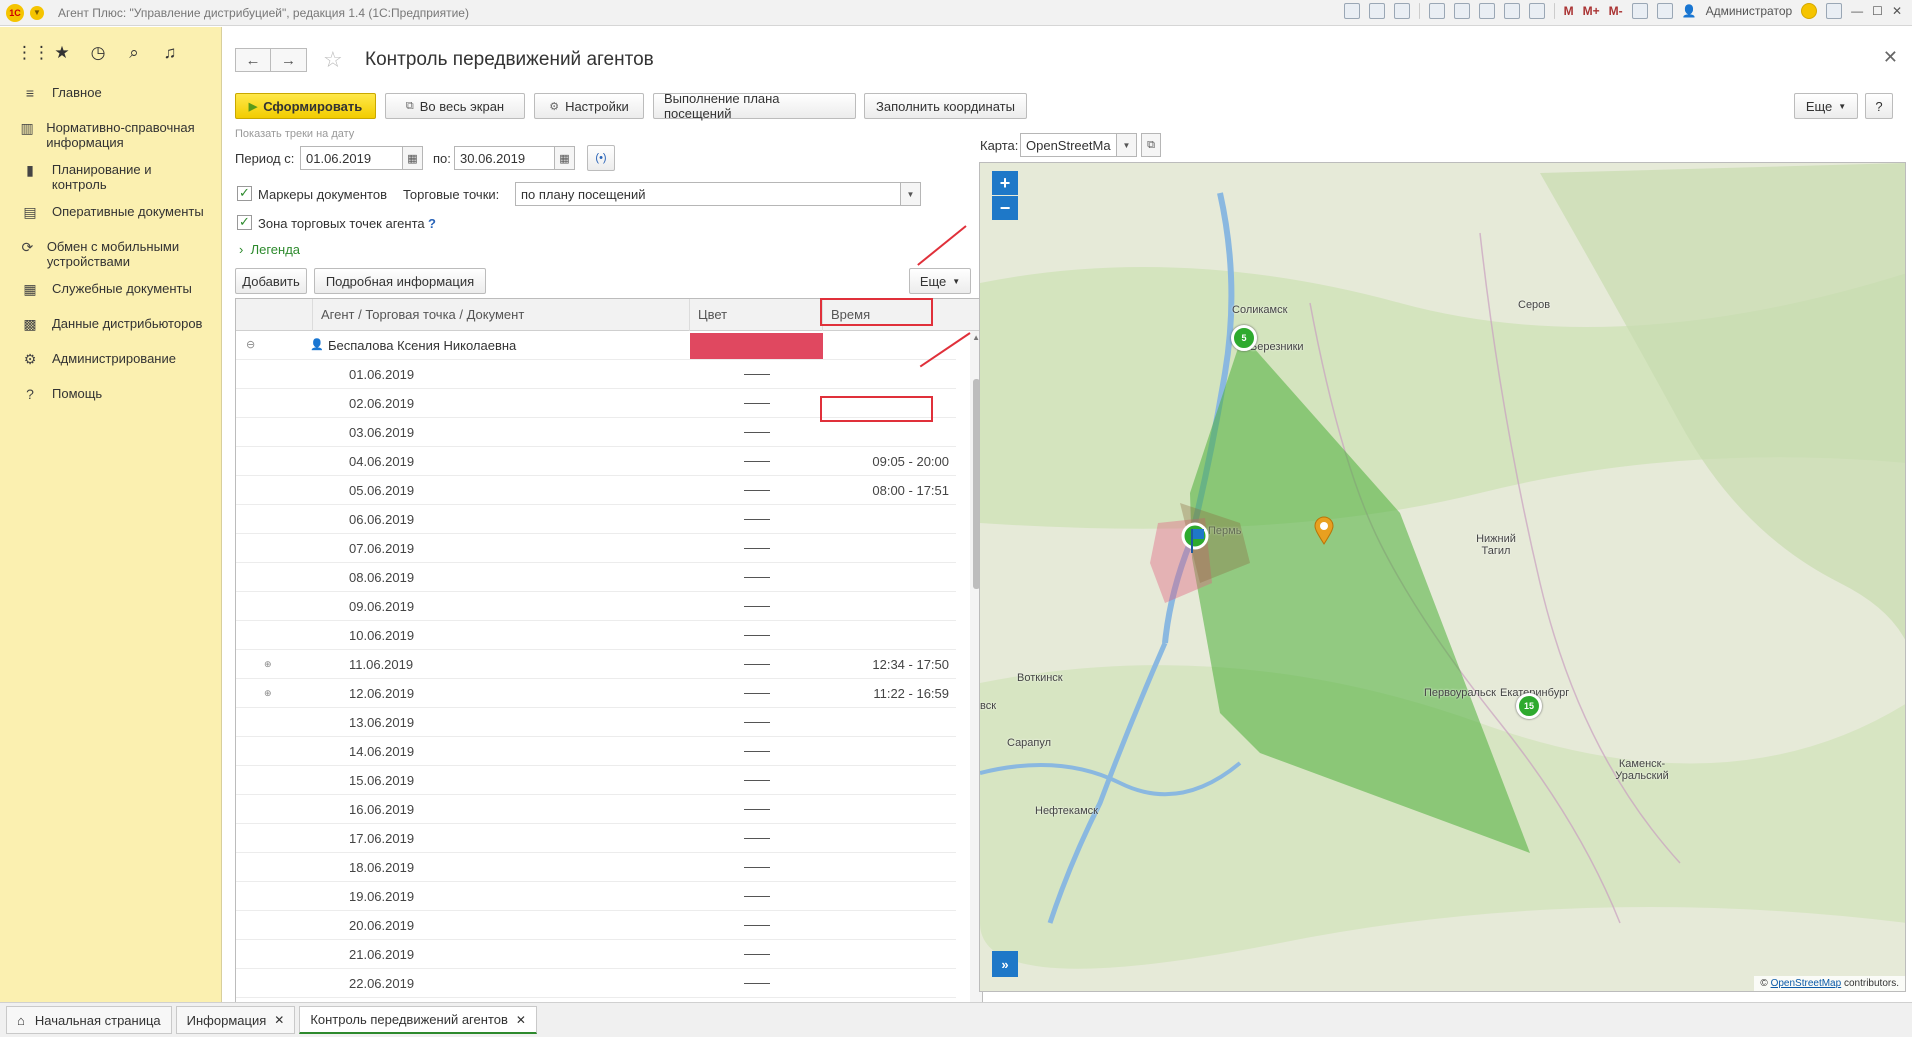 The width and height of the screenshot is (1912, 1037). Describe the element at coordinates (596, 606) in the screenshot. I see `table-row: 09.06.2019` at that location.